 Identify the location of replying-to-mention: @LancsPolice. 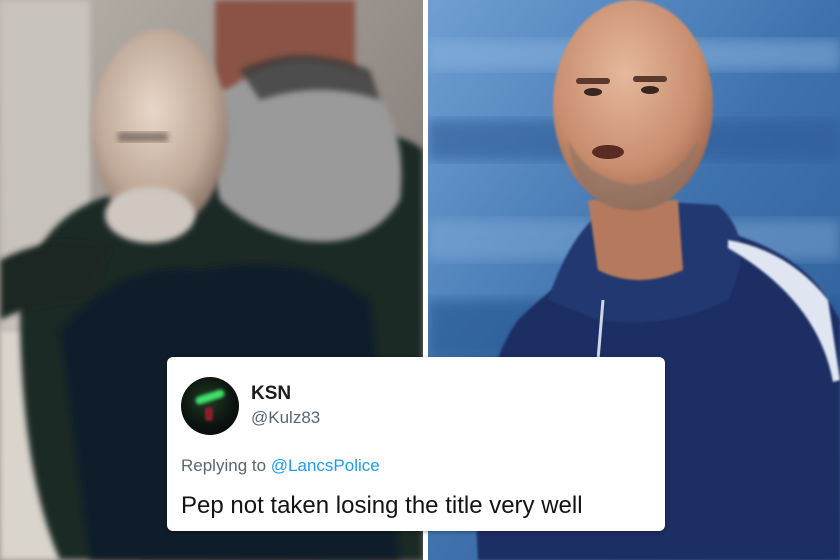
(325, 465).